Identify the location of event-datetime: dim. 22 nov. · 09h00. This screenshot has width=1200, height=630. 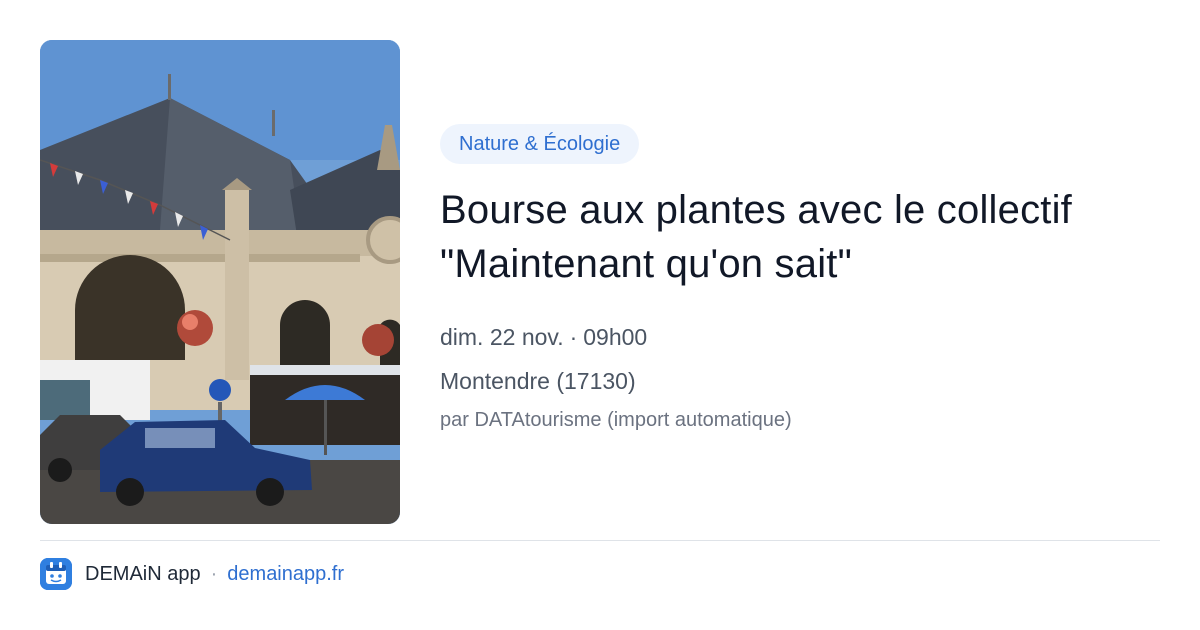
(805, 337).